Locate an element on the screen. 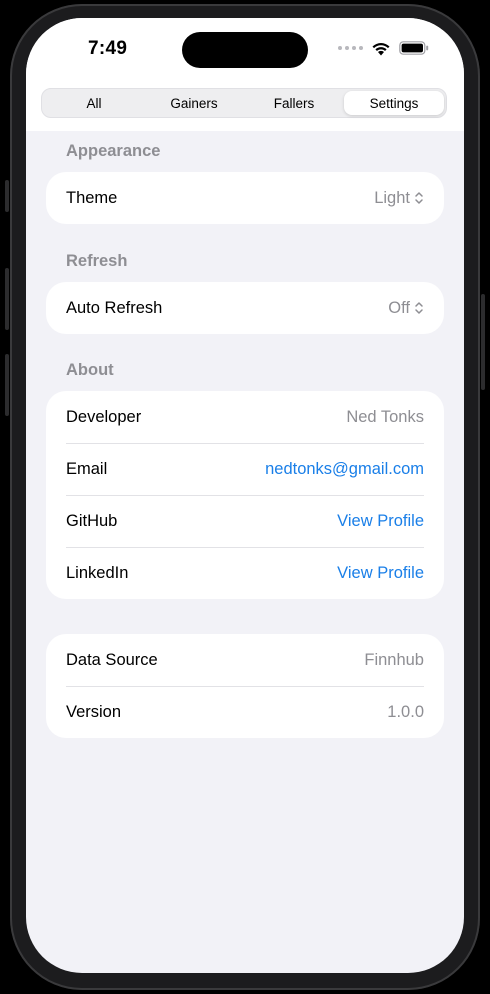 Image resolution: width=490 pixels, height=994 pixels. status-icons is located at coordinates (383, 48).